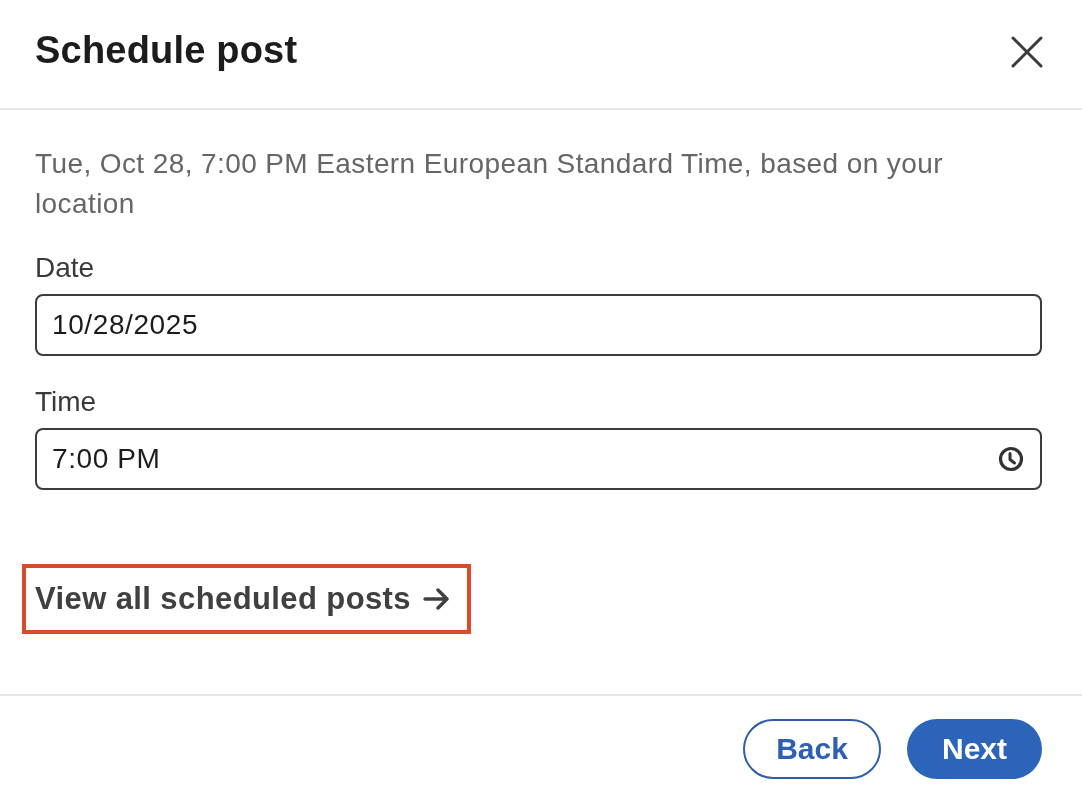  Describe the element at coordinates (436, 599) in the screenshot. I see `arrow-right-icon` at that location.